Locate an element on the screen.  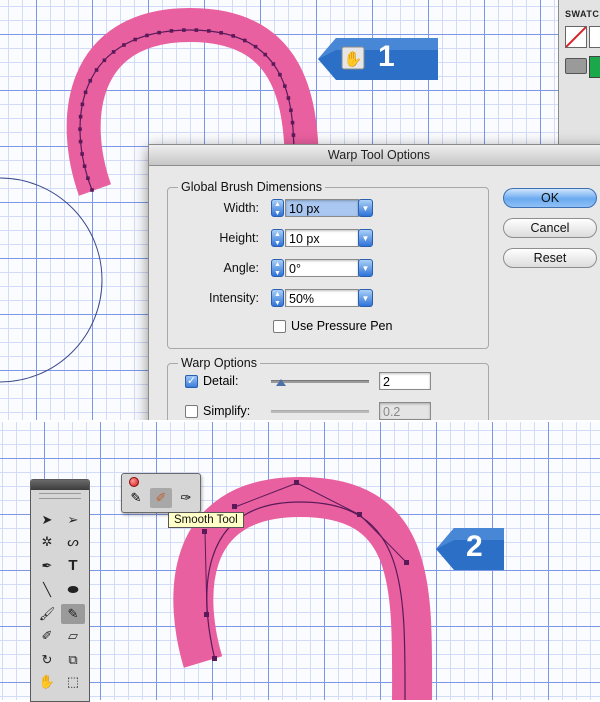
warp-tool-icon: ✋ is located at coordinates (353, 59).